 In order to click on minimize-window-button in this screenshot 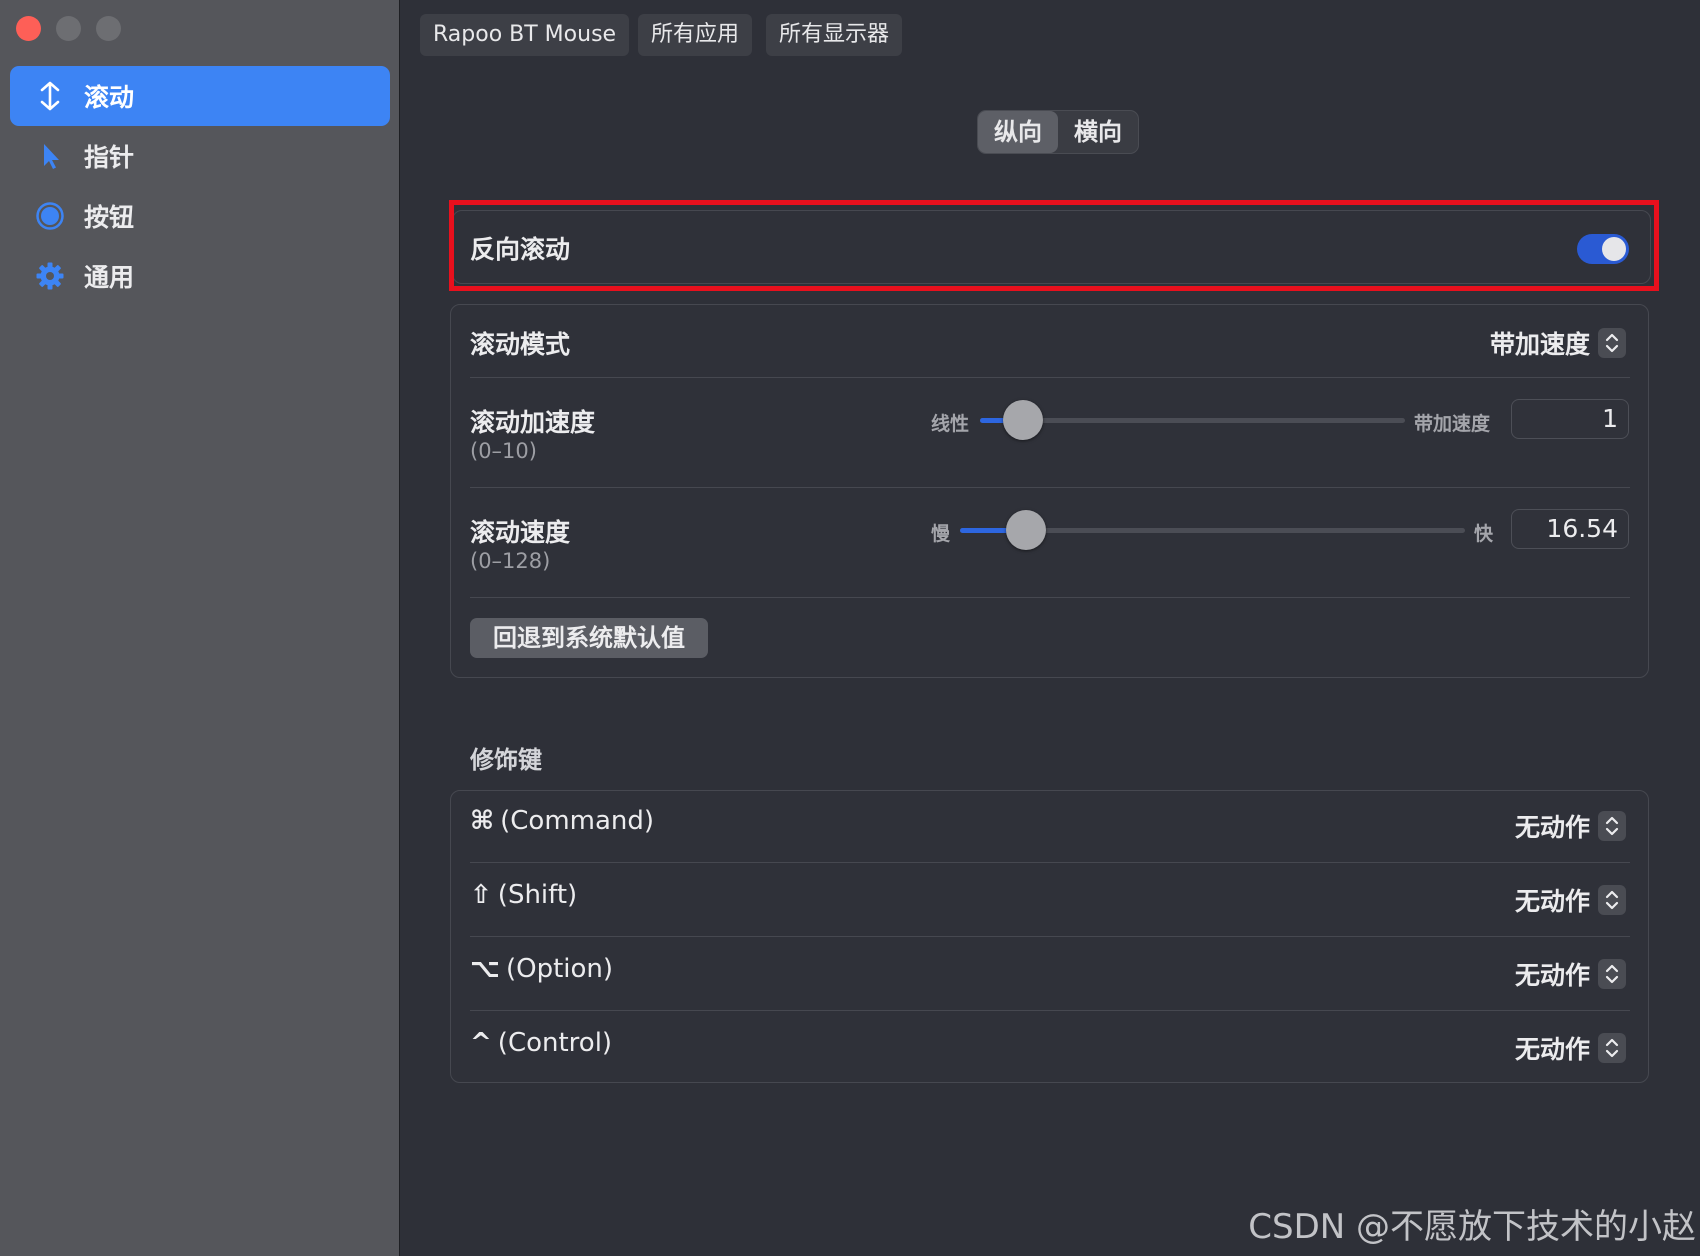, I will do `click(68, 28)`.